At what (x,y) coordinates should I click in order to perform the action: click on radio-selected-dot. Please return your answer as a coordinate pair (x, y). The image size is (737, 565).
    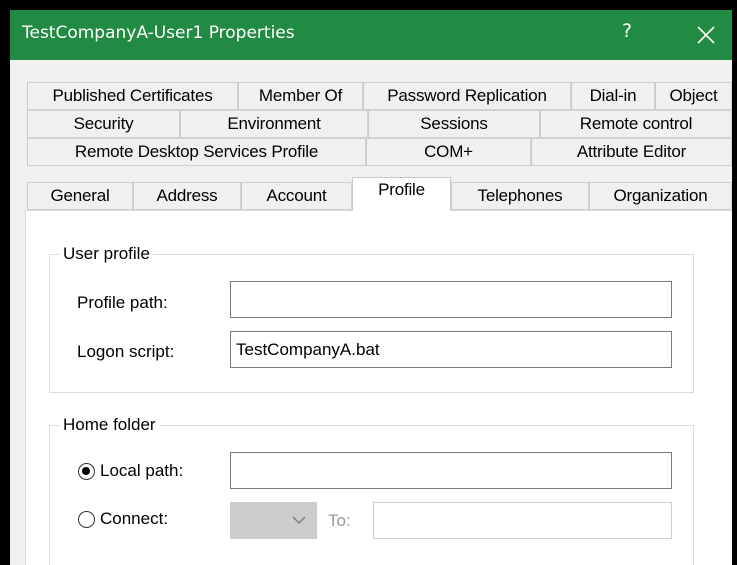
    Looking at the image, I should click on (86, 471).